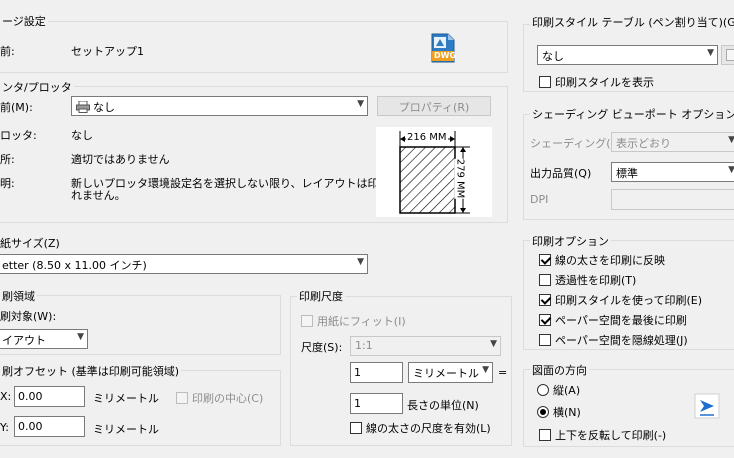 This screenshot has height=458, width=734. What do you see at coordinates (596, 280) in the screenshot?
I see `plot-transparency-label: 透過性を印刷(T)` at bounding box center [596, 280].